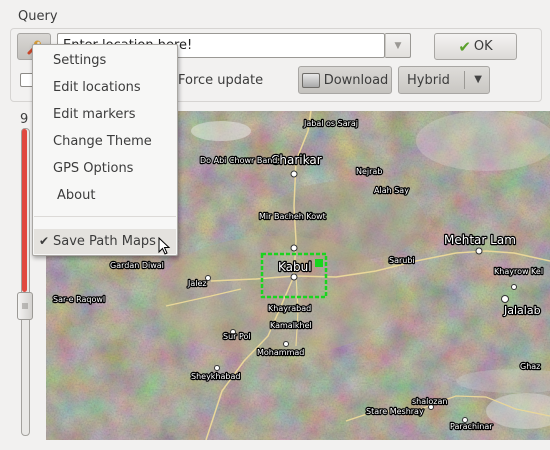  What do you see at coordinates (215, 376) in the screenshot?
I see `place-label: Sheykhabad` at bounding box center [215, 376].